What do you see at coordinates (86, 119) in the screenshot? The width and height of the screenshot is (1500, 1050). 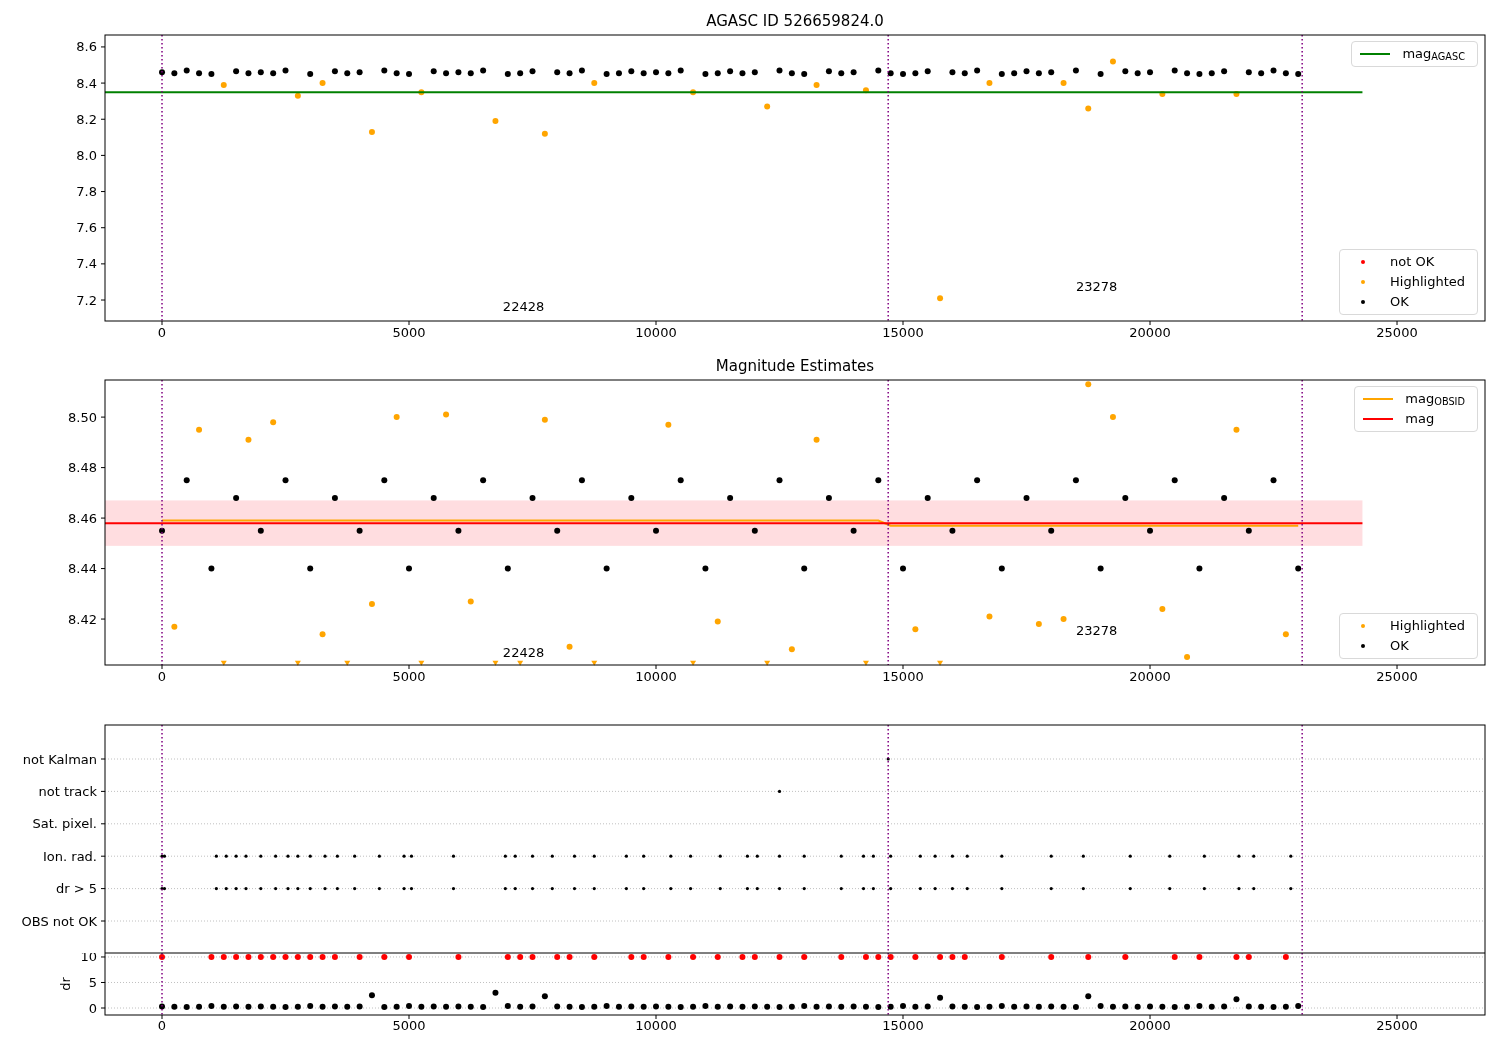 I see `y-tick-label: 8.2` at bounding box center [86, 119].